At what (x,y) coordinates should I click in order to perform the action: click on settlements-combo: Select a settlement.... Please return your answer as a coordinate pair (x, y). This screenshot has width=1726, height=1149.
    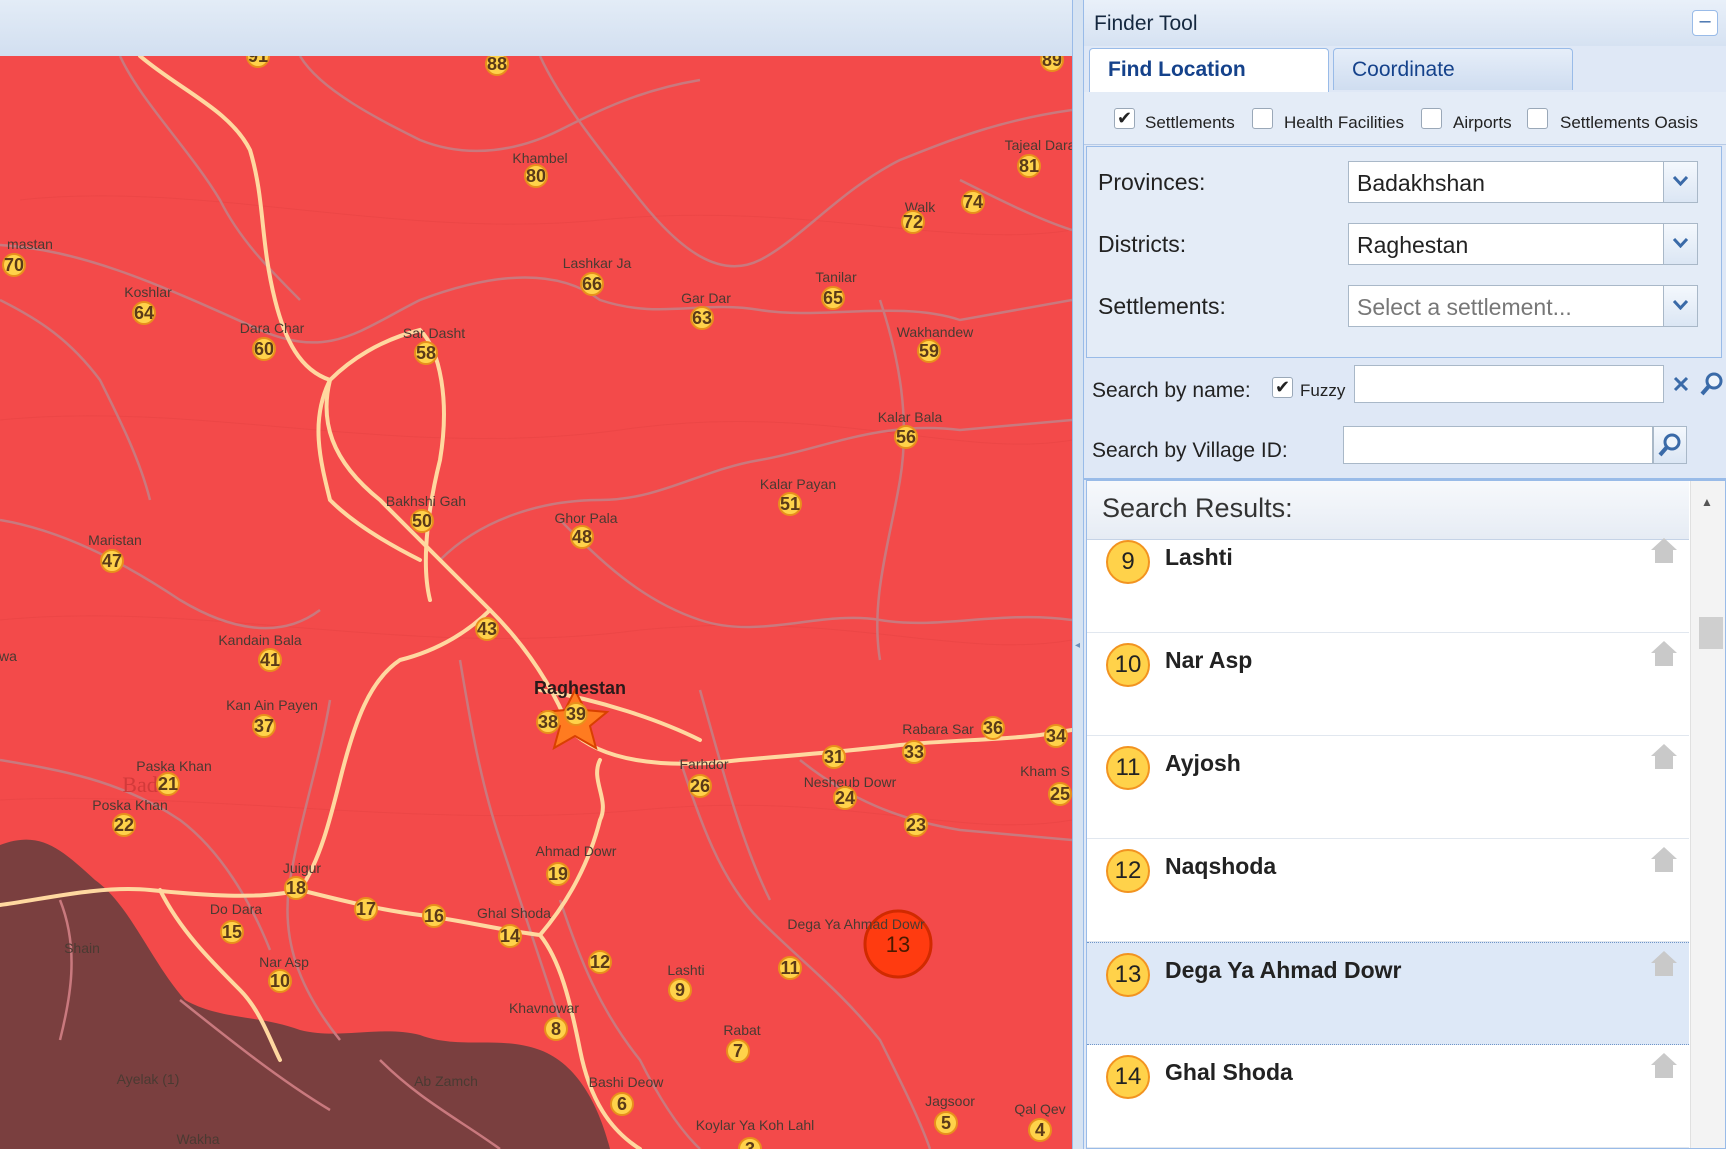
    Looking at the image, I should click on (1523, 306).